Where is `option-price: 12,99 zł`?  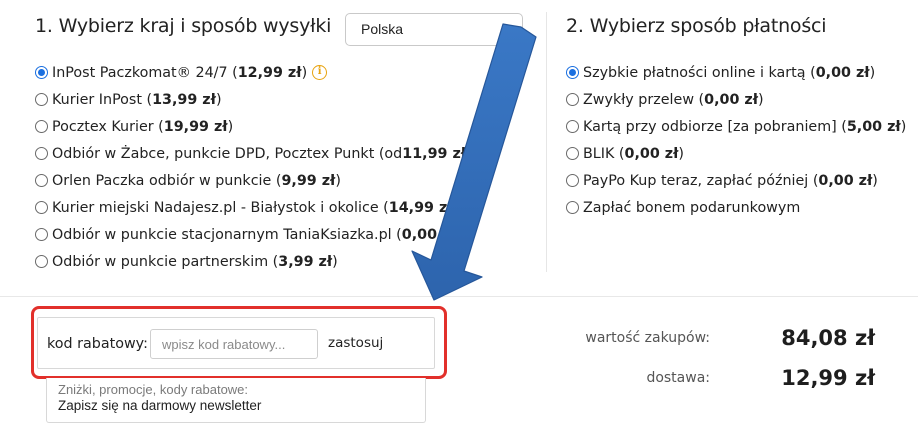
option-price: 12,99 zł is located at coordinates (269, 72).